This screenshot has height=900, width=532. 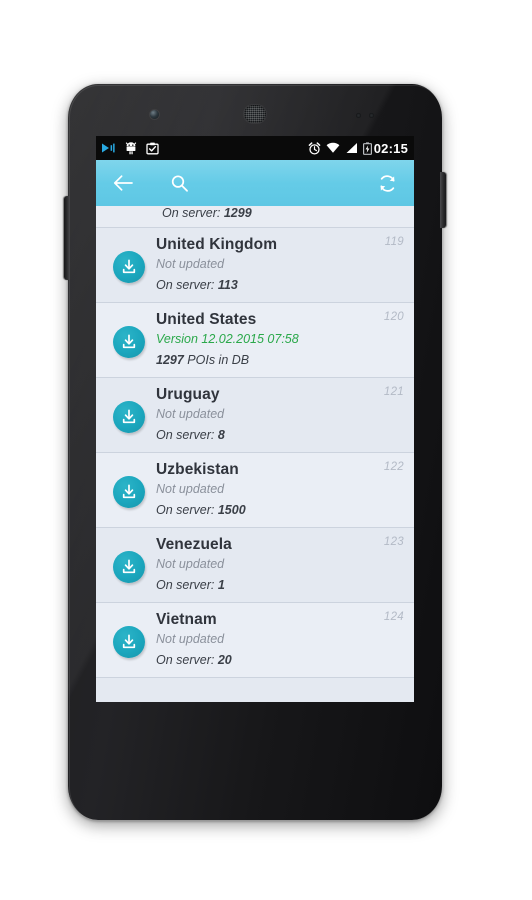 What do you see at coordinates (393, 467) in the screenshot?
I see `row-index: 122` at bounding box center [393, 467].